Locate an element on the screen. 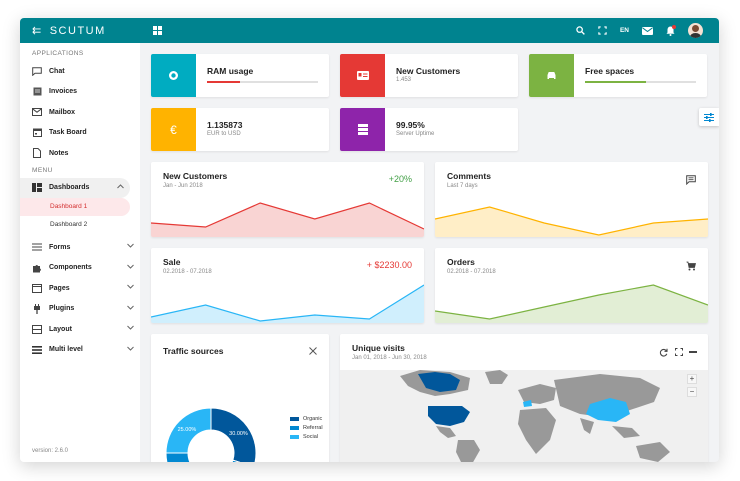 This screenshot has width=740, height=481. legend-label: Referral is located at coordinates (313, 427).